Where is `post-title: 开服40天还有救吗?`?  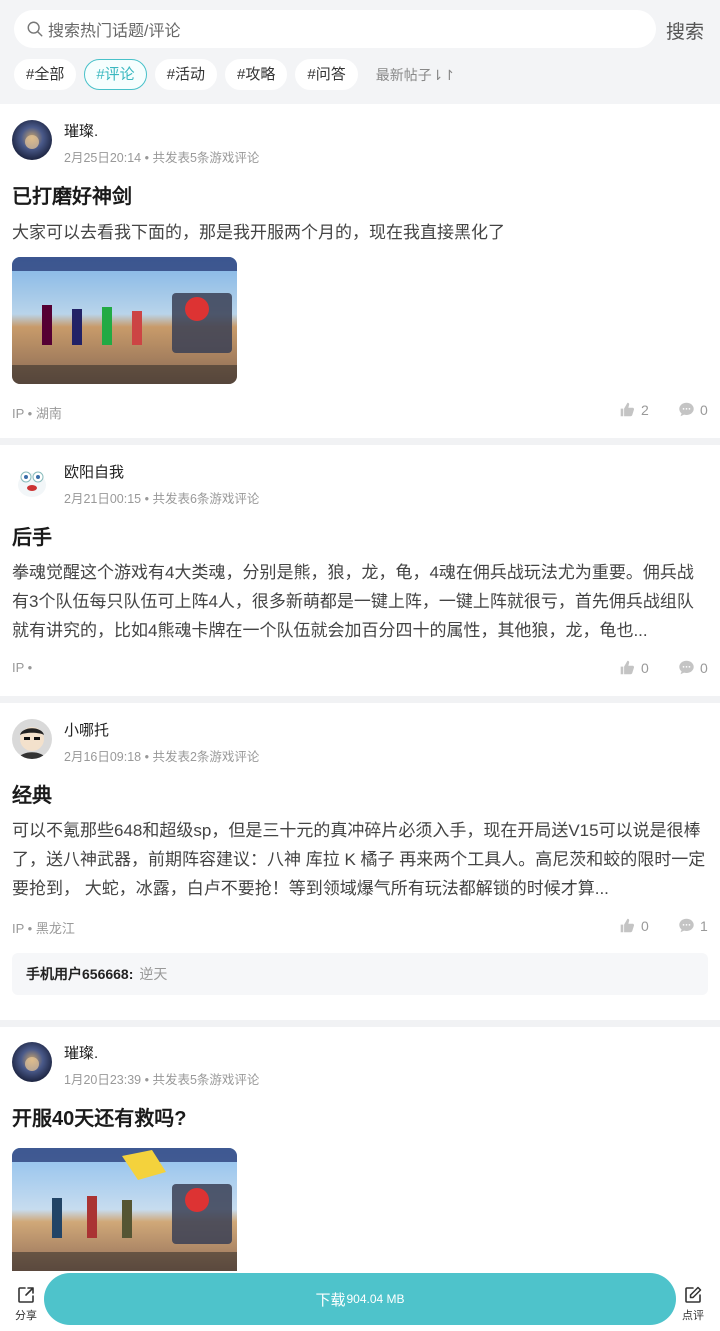 post-title: 开服40天还有救吗? is located at coordinates (99, 1119).